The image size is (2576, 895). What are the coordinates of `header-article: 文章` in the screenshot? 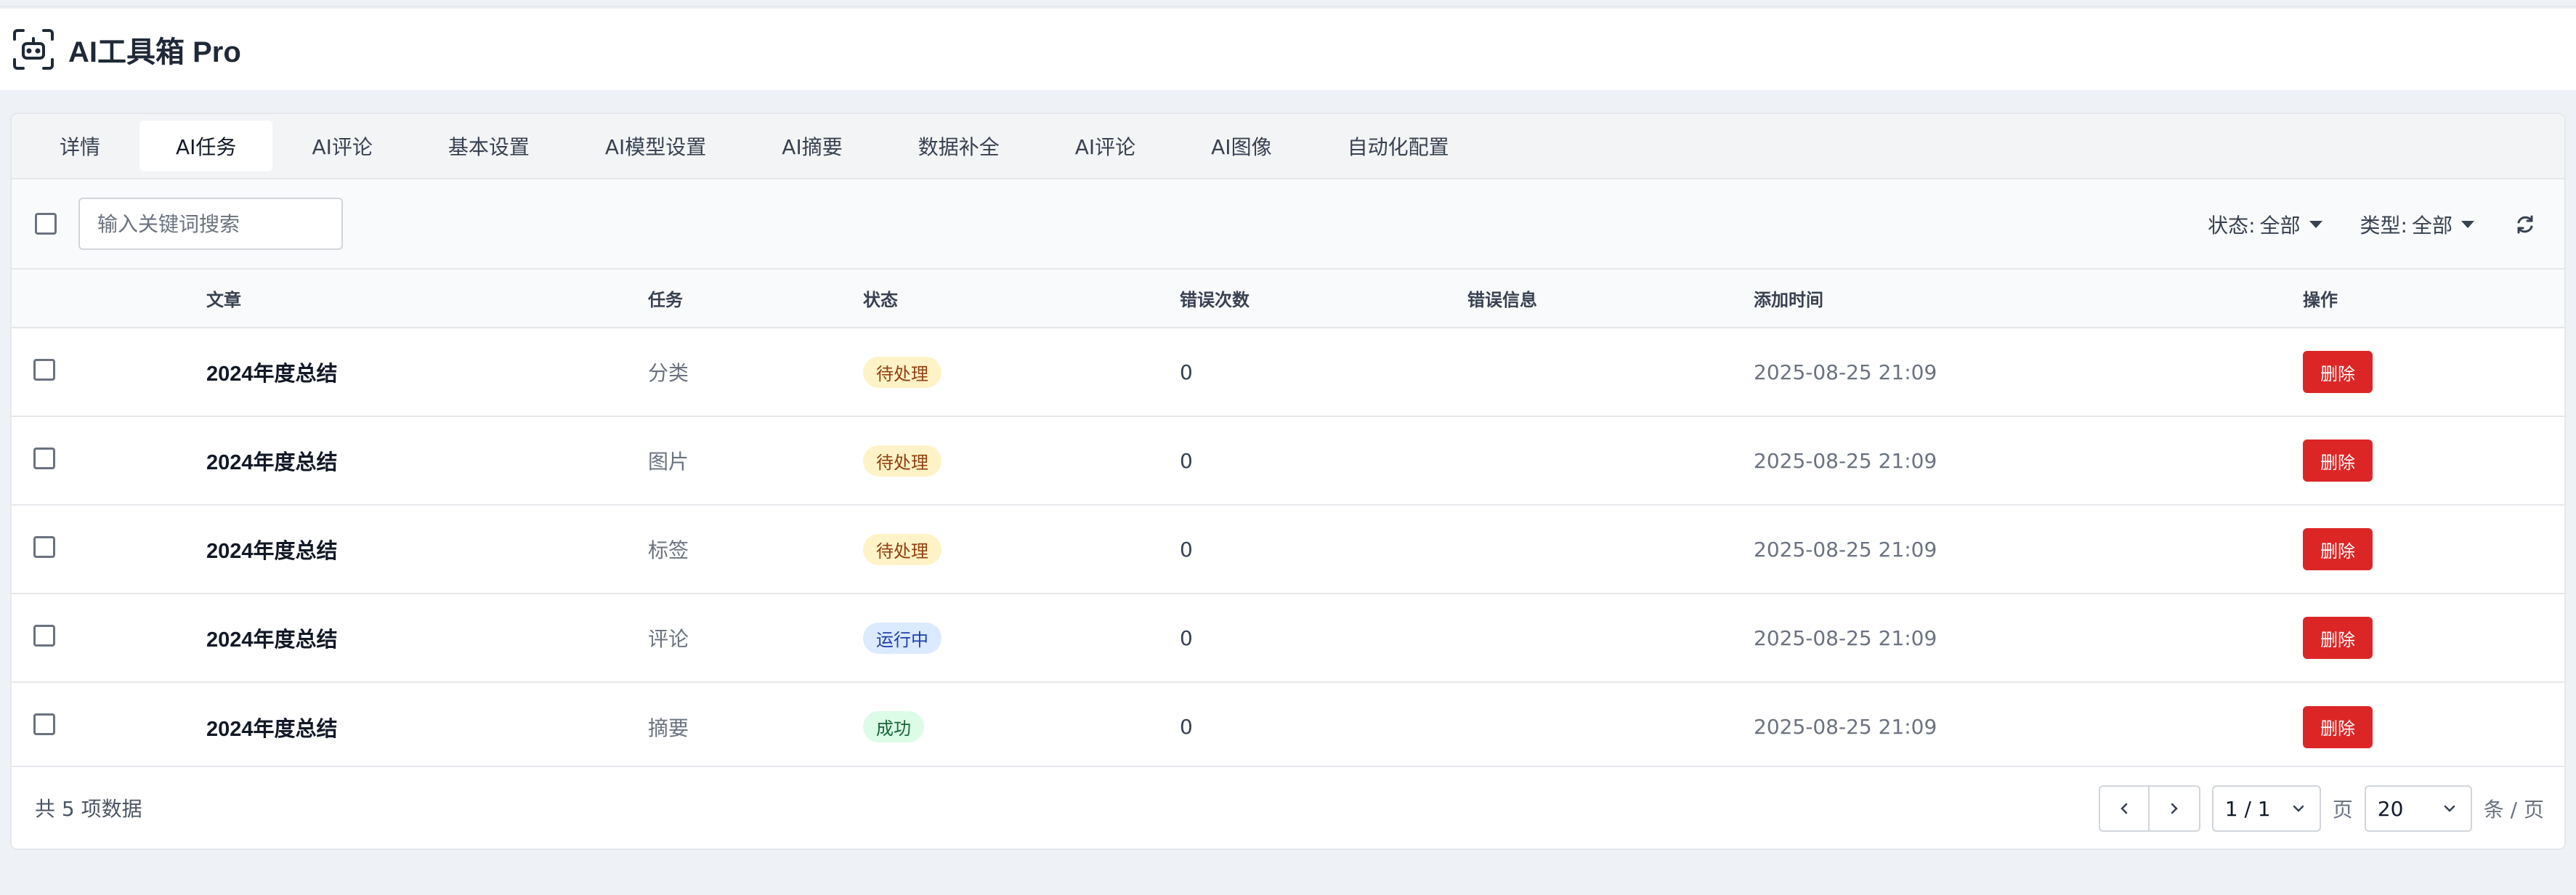 It's located at (224, 300).